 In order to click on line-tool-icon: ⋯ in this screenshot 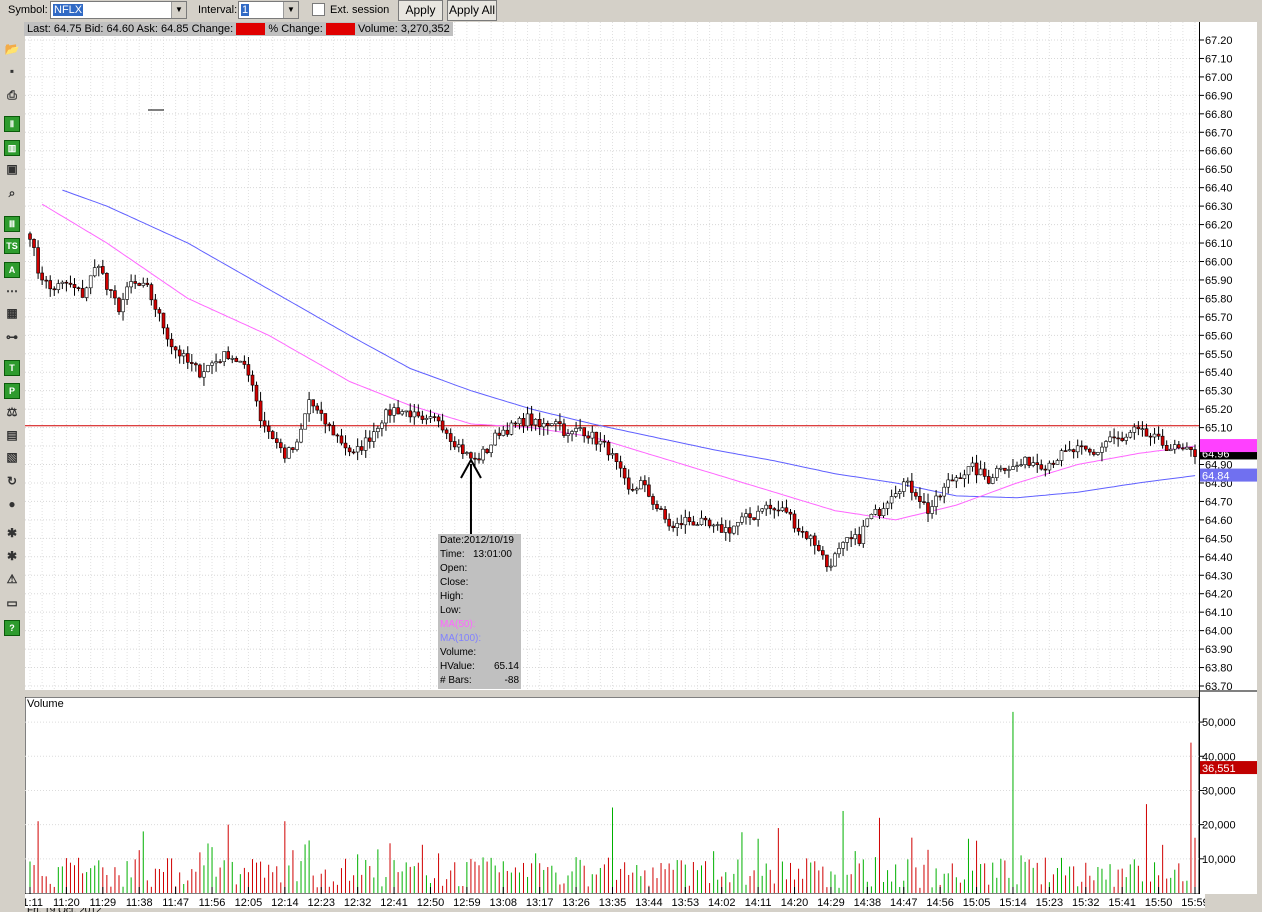, I will do `click(12, 292)`.